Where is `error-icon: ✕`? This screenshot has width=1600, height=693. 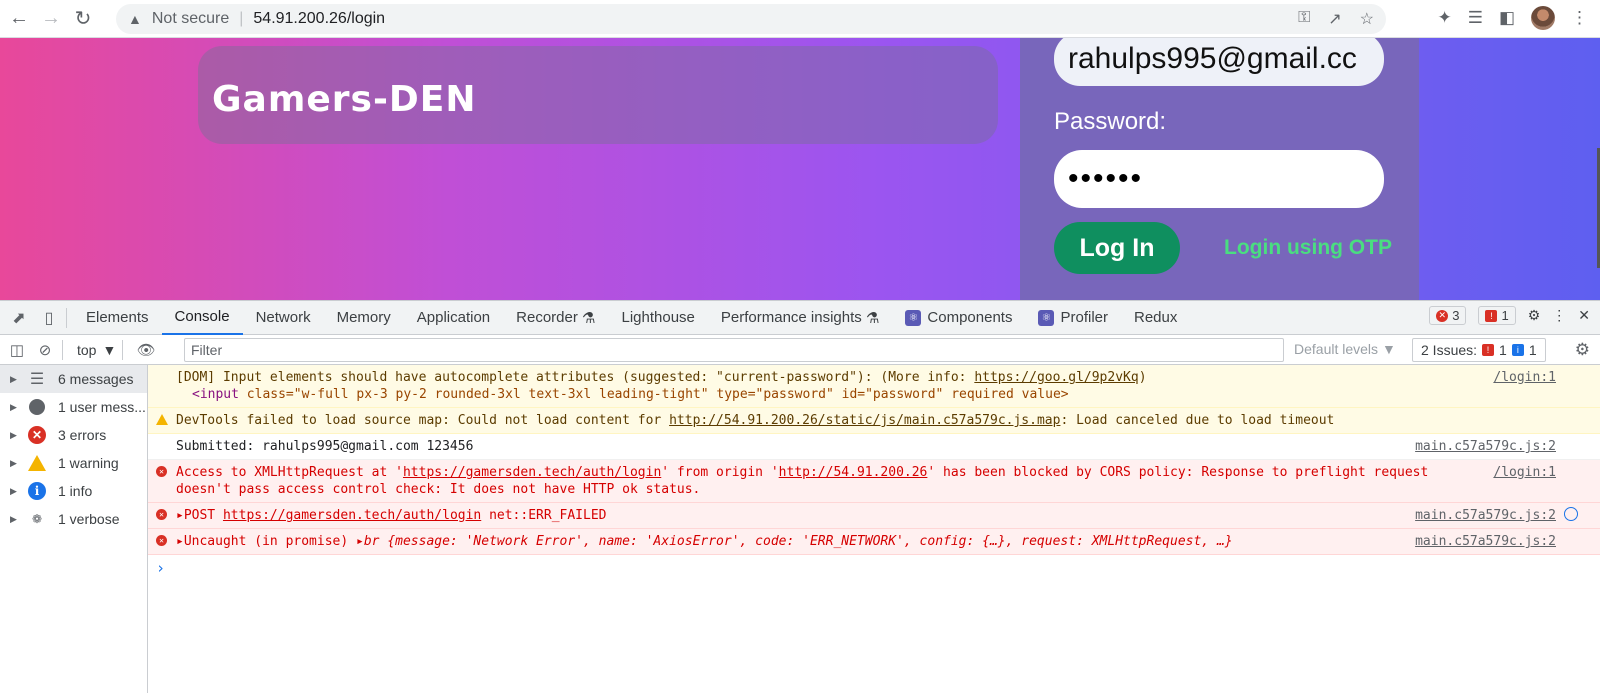
error-icon: ✕ is located at coordinates (161, 514).